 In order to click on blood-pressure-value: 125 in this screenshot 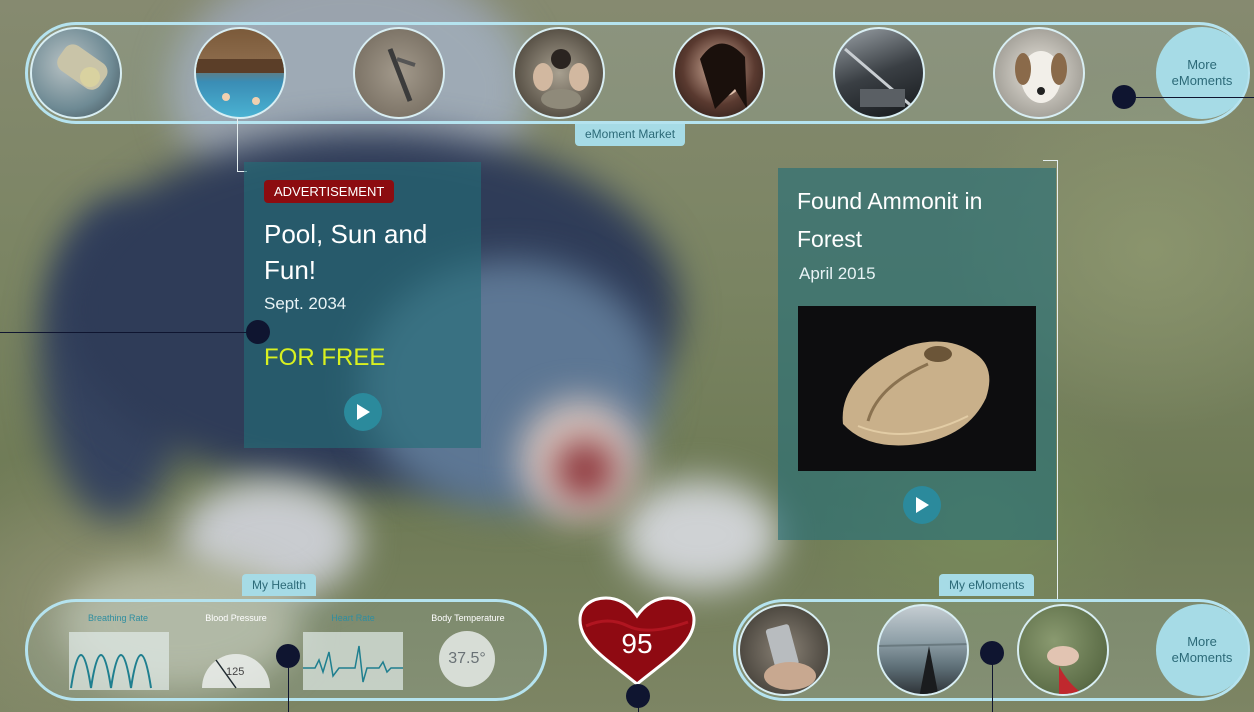, I will do `click(235, 672)`.